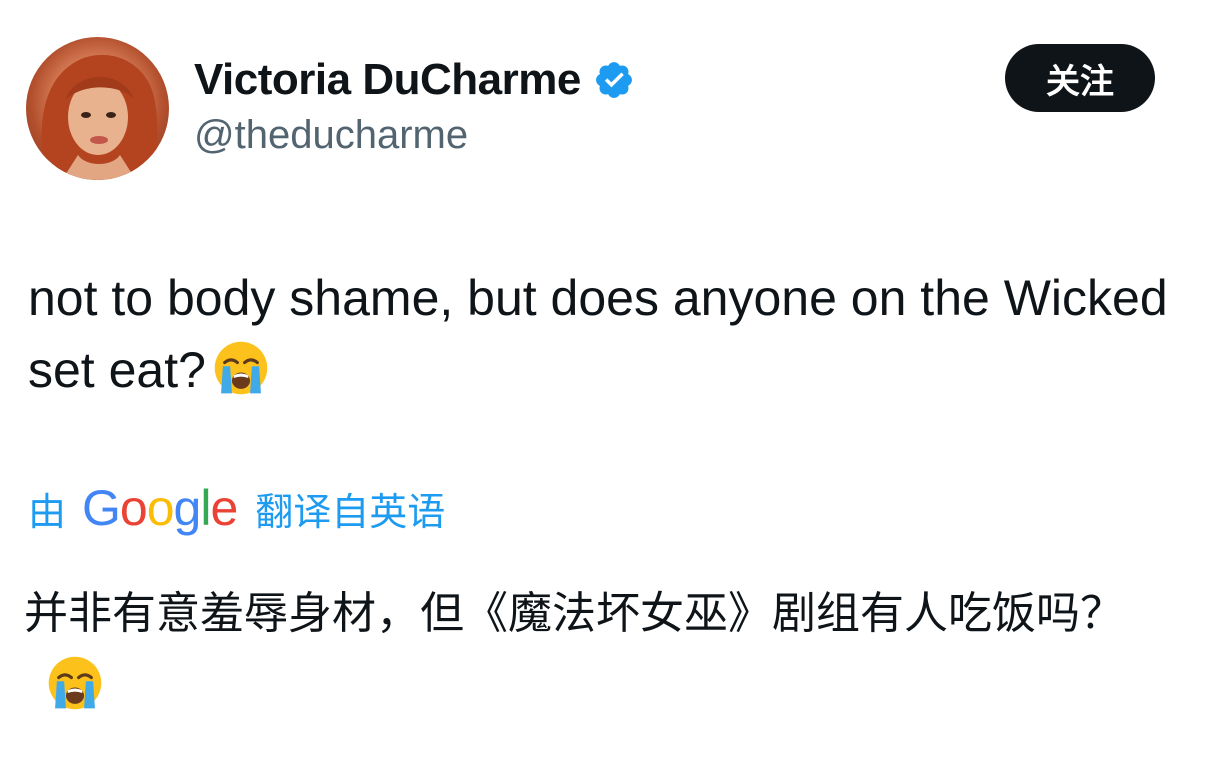 This screenshot has width=1206, height=762. I want to click on translation-suffix: 翻译自英语, so click(350, 511).